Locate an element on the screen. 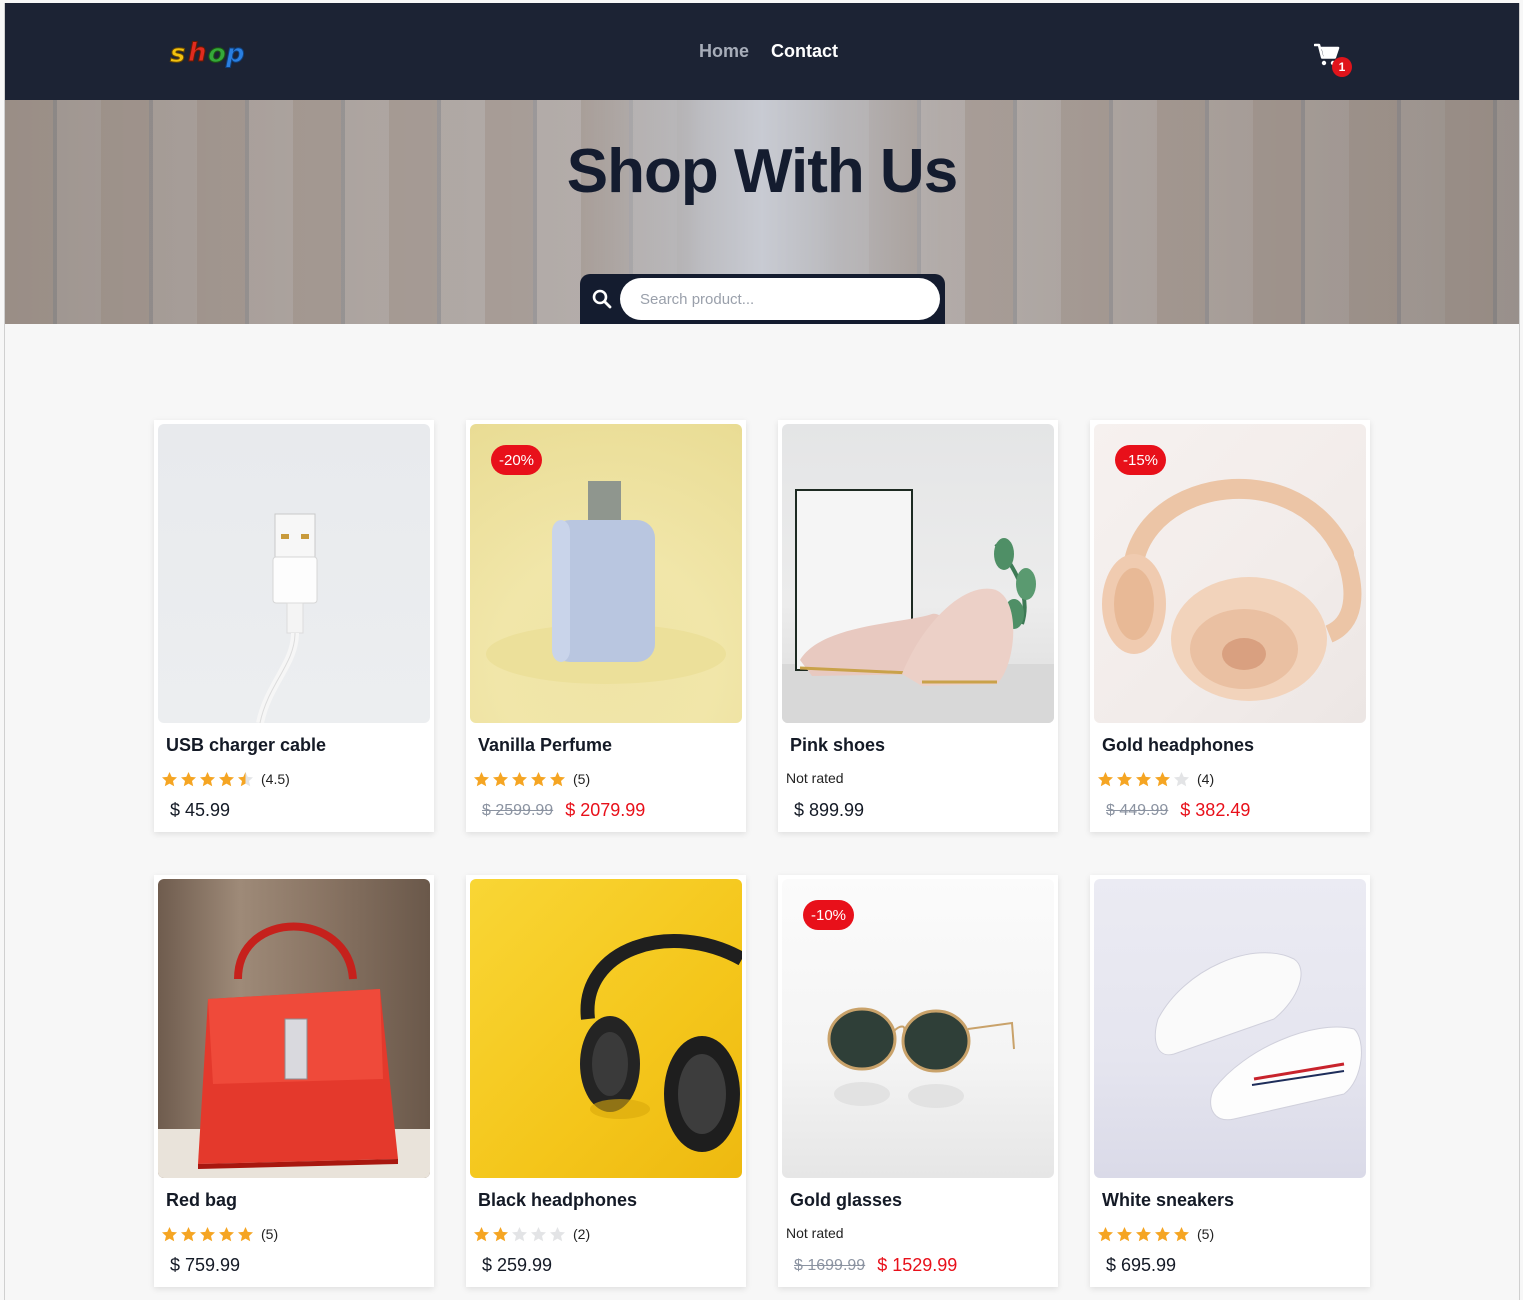 The height and width of the screenshot is (1300, 1523). discount-badge: -15% is located at coordinates (1141, 460).